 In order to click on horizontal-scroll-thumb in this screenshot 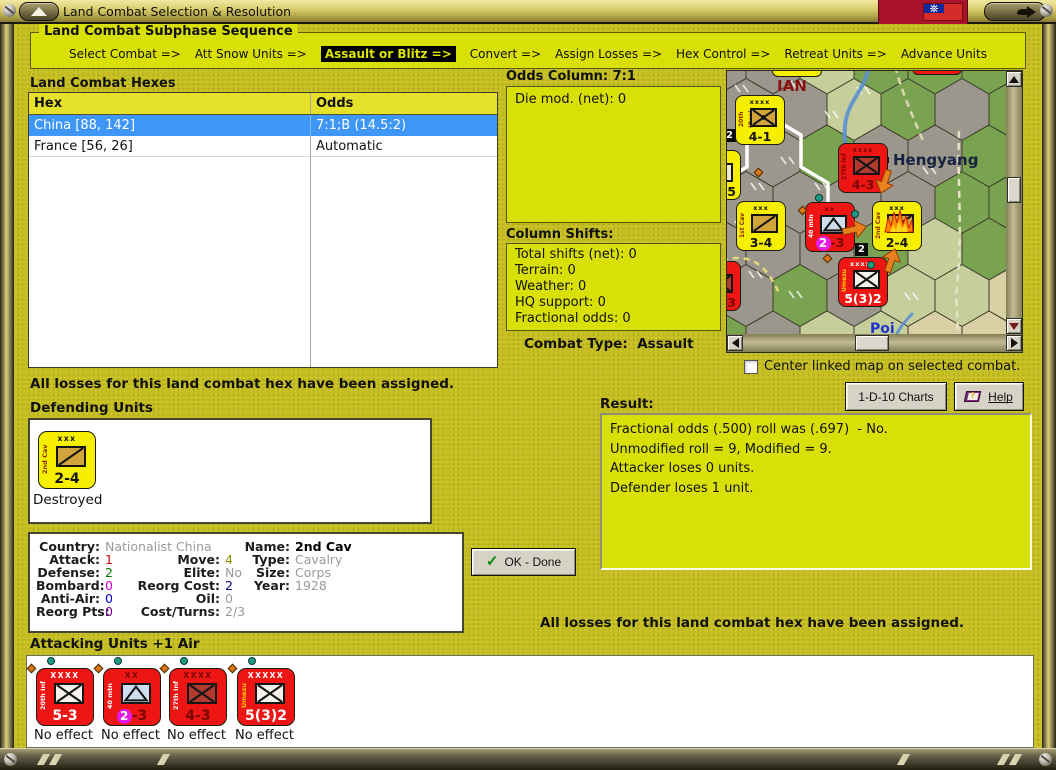, I will do `click(872, 343)`.